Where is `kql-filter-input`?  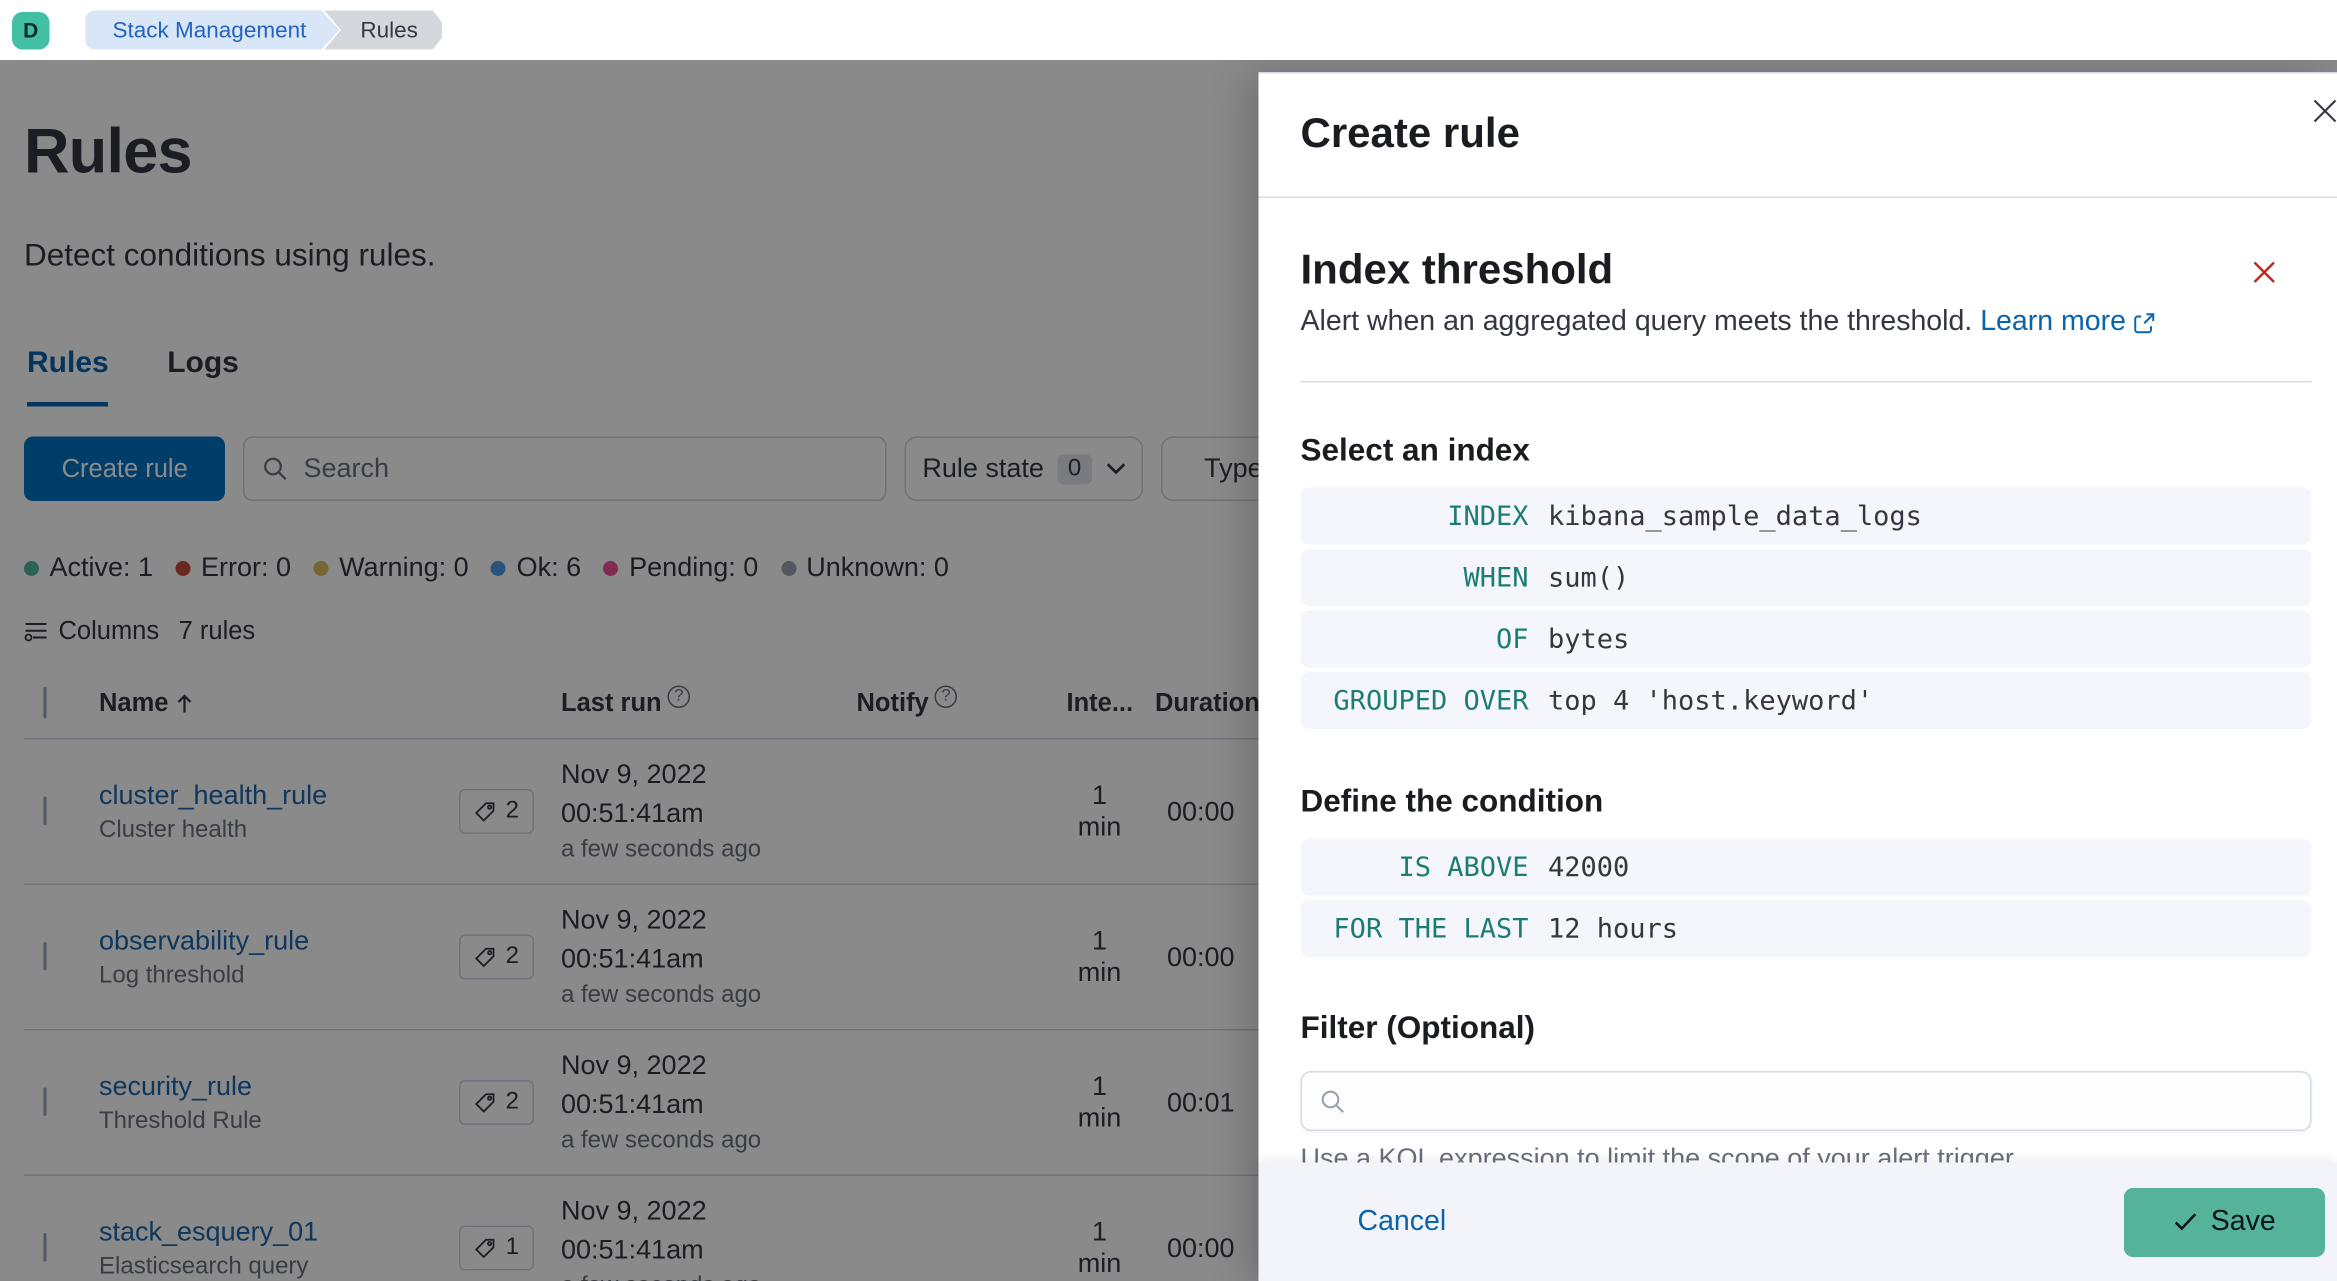
kql-filter-input is located at coordinates (1825, 1101).